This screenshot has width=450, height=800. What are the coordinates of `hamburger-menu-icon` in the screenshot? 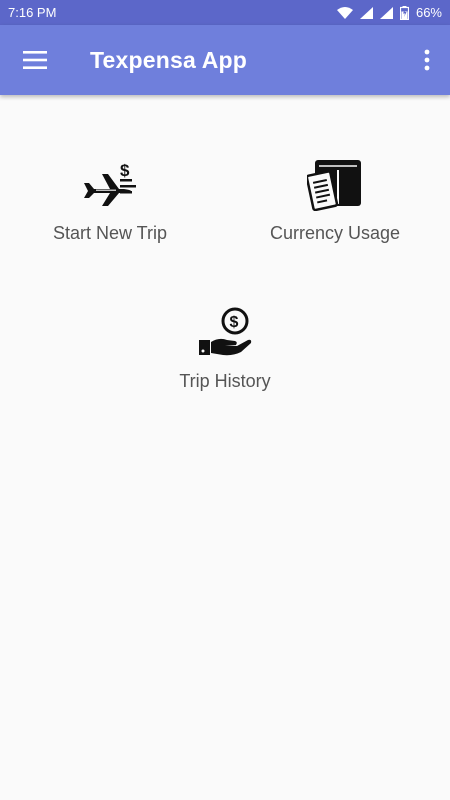 It's located at (35, 60).